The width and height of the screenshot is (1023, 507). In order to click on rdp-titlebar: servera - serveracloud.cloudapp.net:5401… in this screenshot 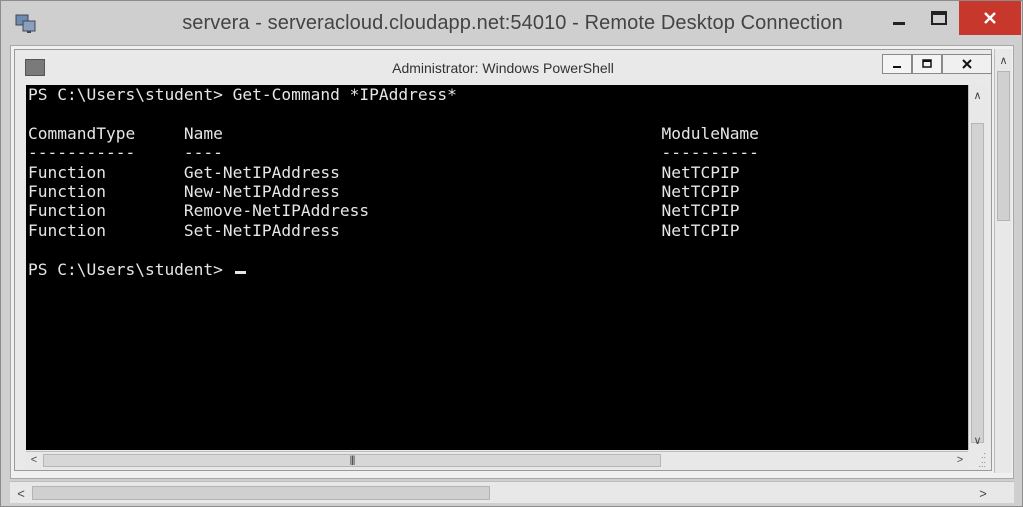, I will do `click(512, 23)`.